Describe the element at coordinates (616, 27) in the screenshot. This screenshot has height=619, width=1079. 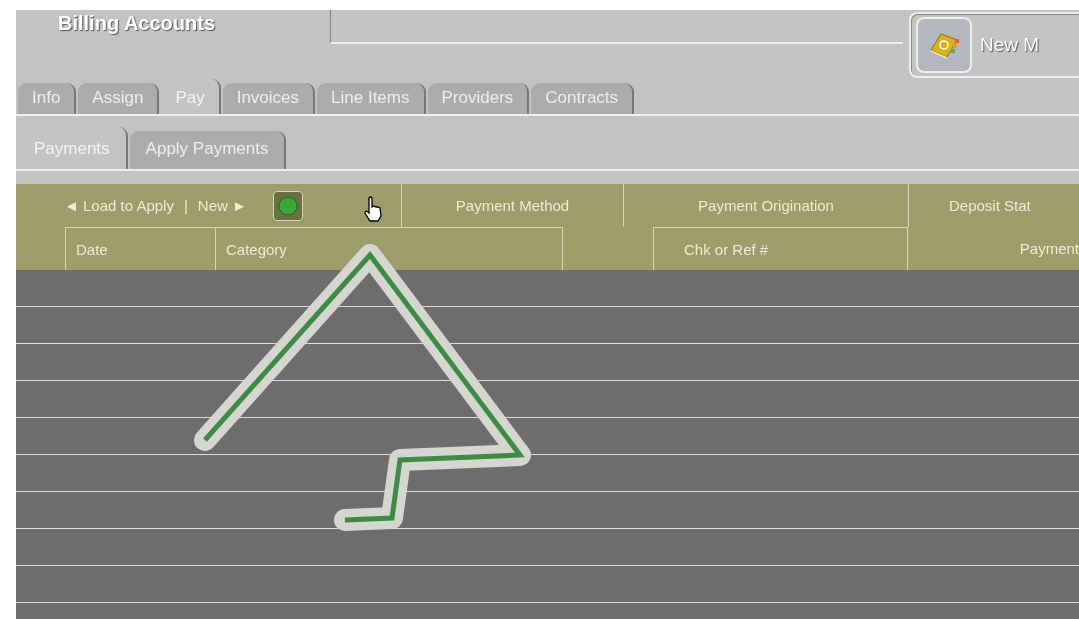
I see `input-field` at that location.